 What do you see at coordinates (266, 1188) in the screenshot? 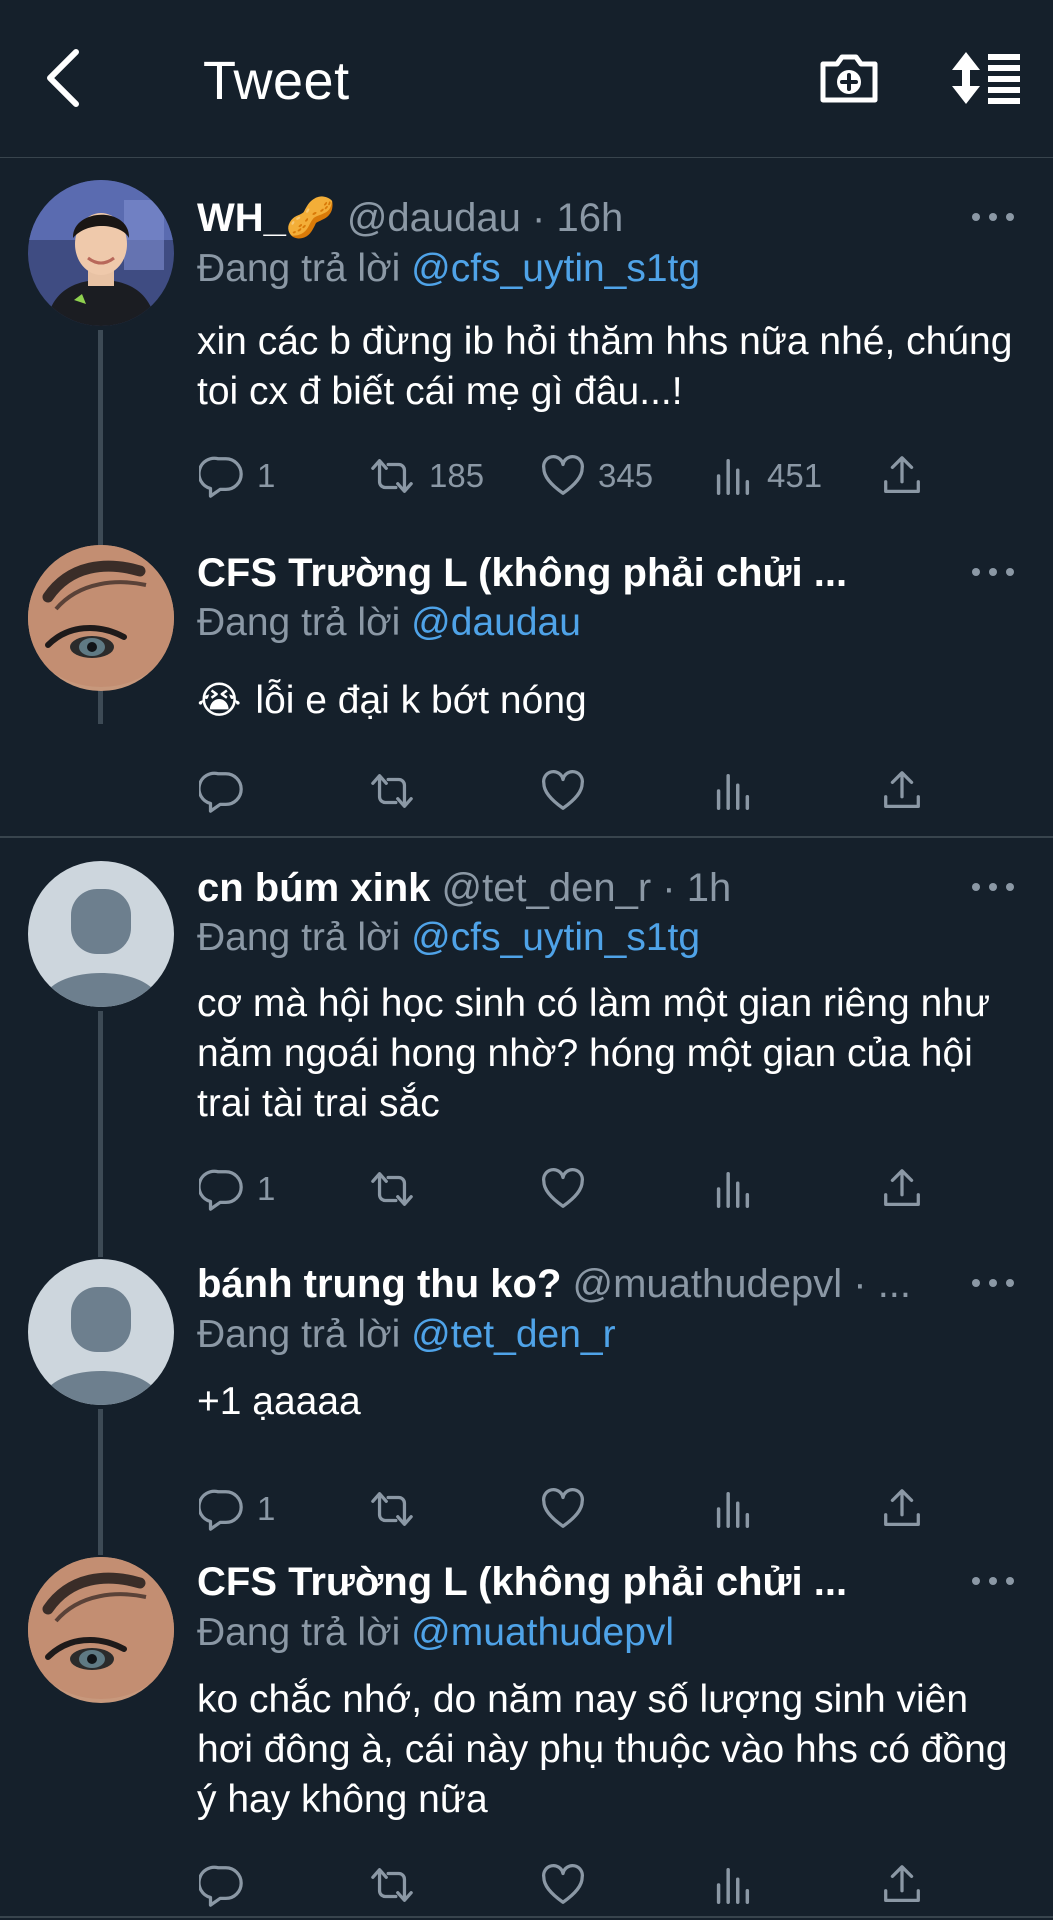
I see `reply-count: 1` at bounding box center [266, 1188].